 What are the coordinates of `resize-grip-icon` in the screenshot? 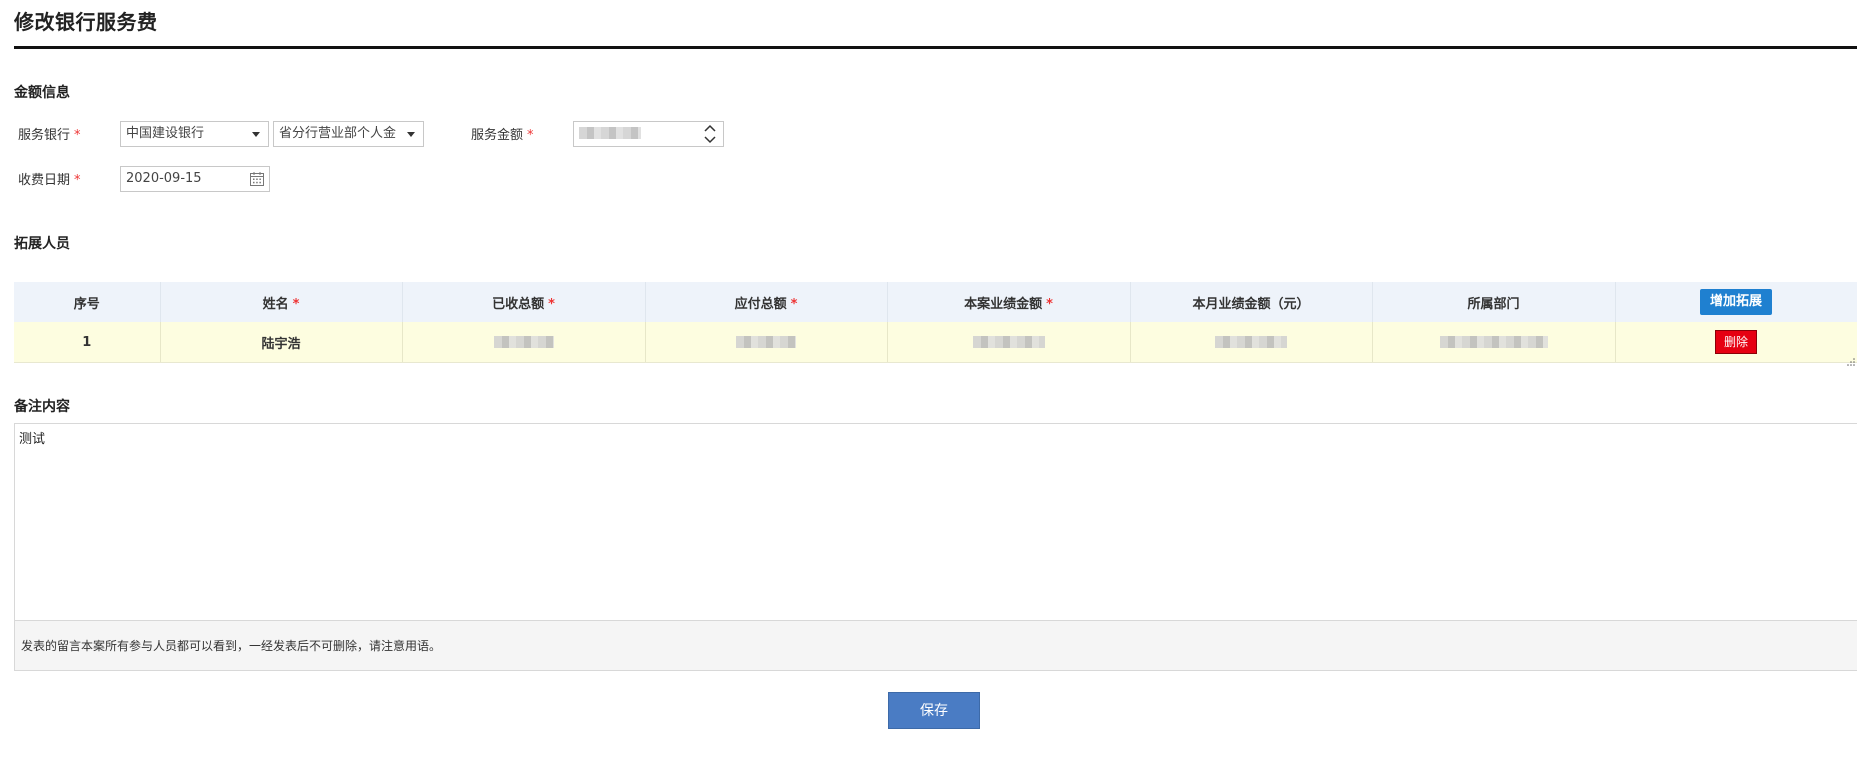 It's located at (1850, 360).